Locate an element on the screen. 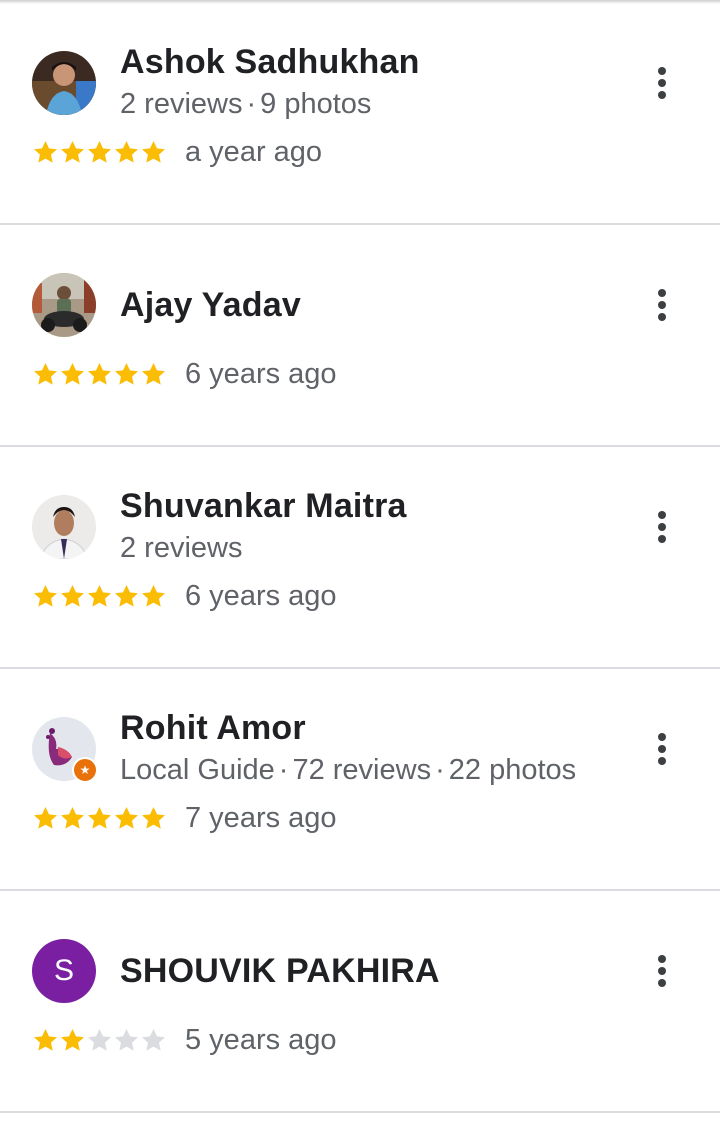 This screenshot has height=1127, width=720. reviewer-meta: 2 reviews is located at coordinates (181, 548).